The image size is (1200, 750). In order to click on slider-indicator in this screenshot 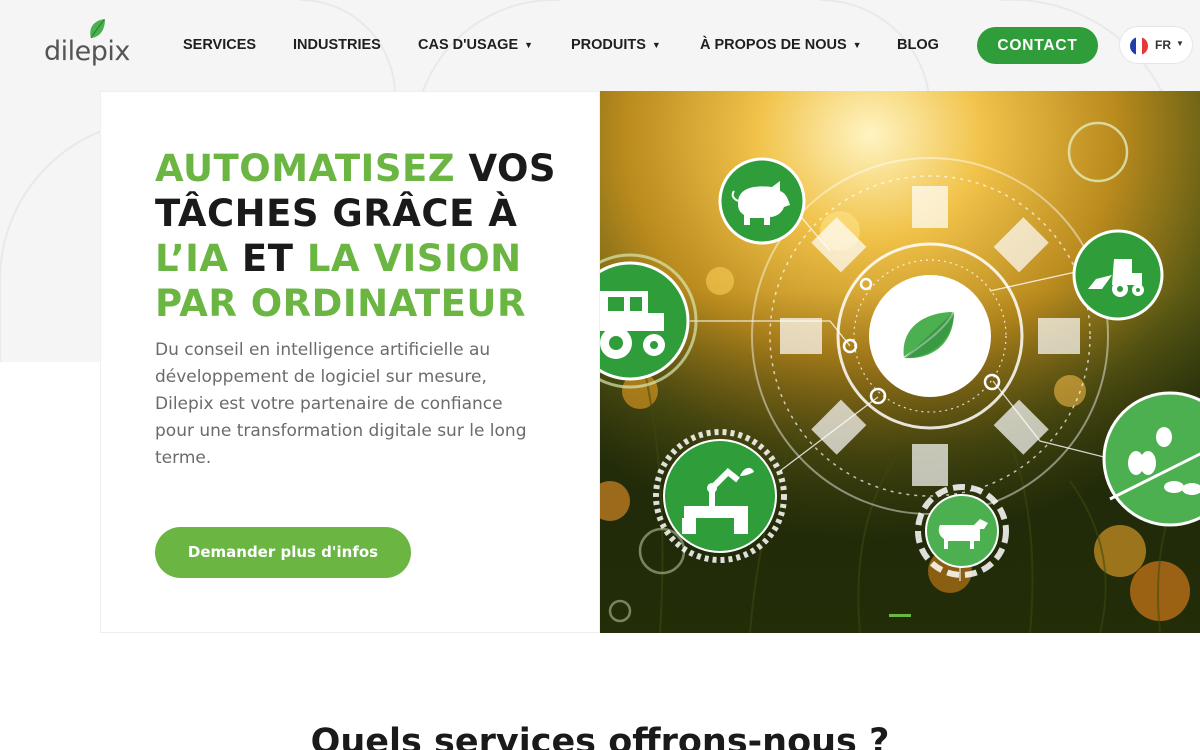, I will do `click(900, 615)`.